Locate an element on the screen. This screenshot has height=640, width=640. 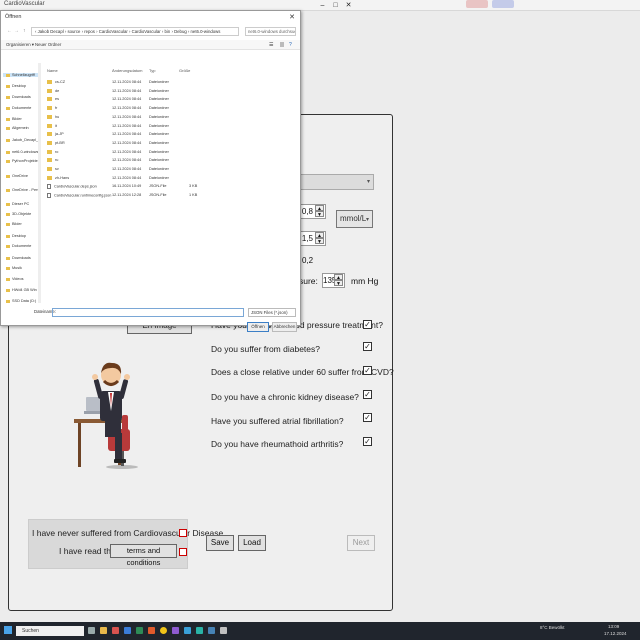
visual-studio-icon is located at coordinates (175, 630).